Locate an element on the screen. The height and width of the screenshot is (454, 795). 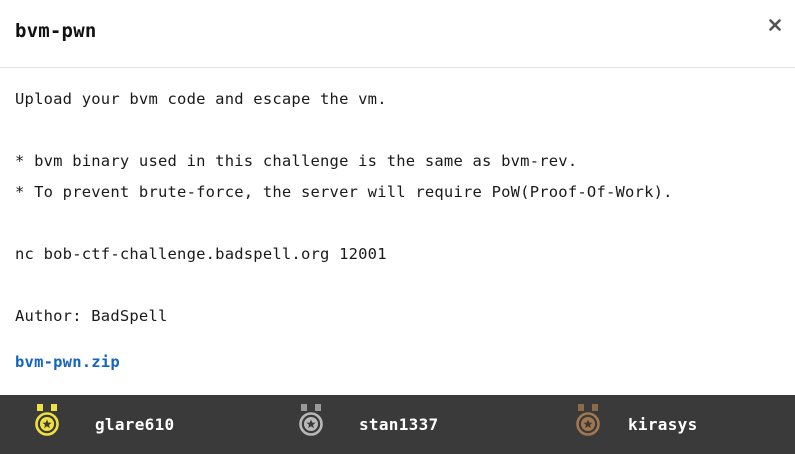
close-button is located at coordinates (775, 25).